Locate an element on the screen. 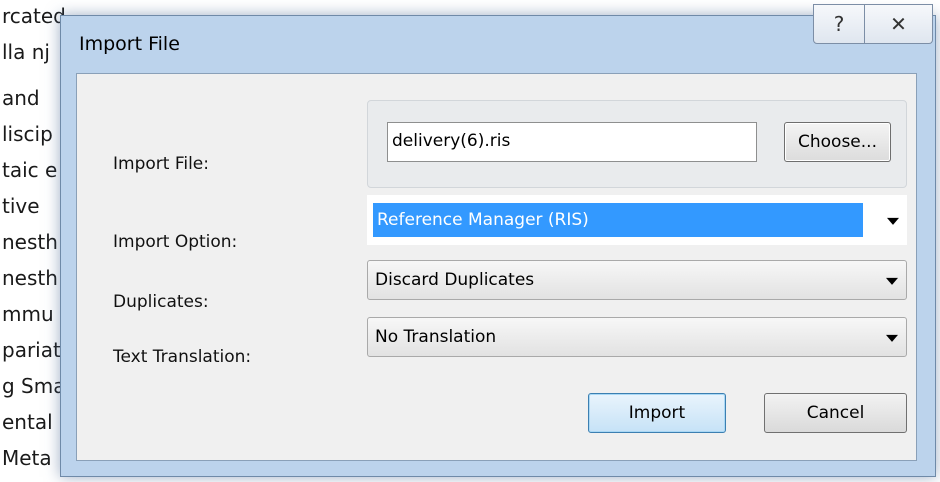 The width and height of the screenshot is (940, 482). background-text-line: liscip is located at coordinates (27, 134).